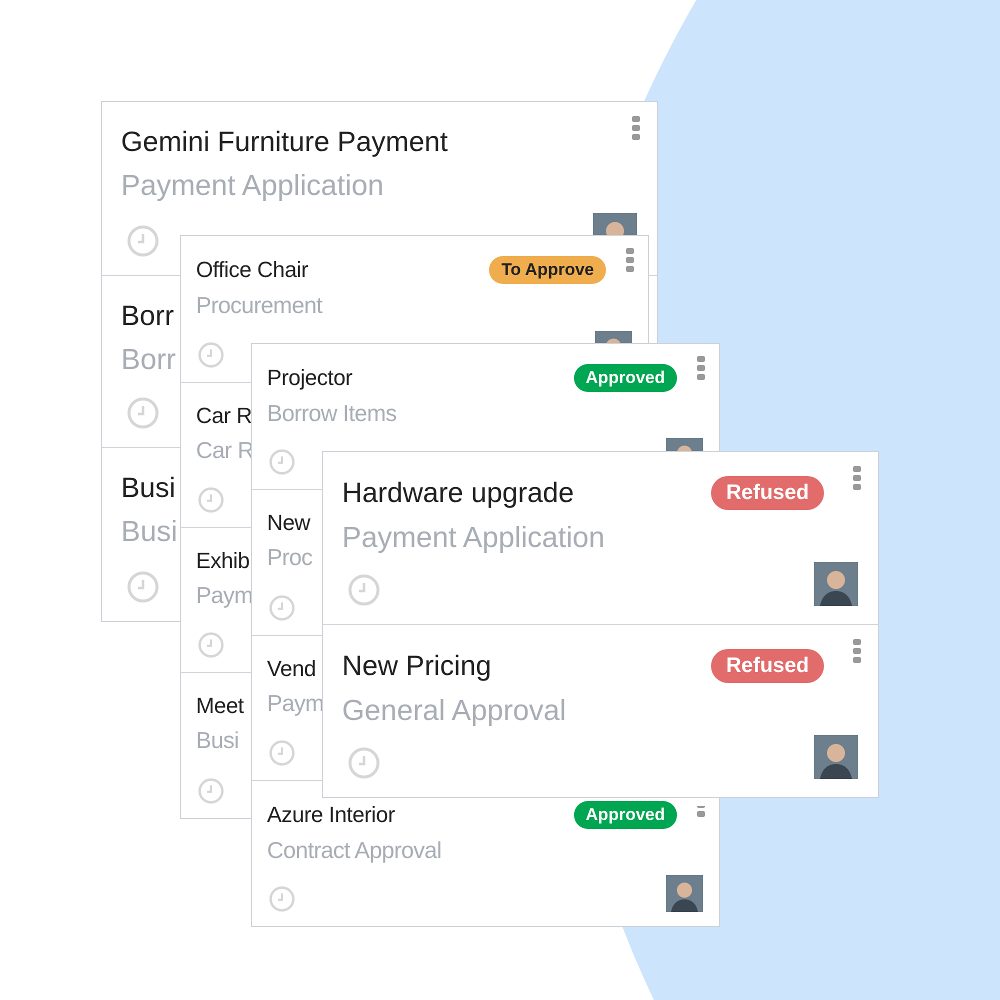  I want to click on card-subtitle: Procurement, so click(259, 305).